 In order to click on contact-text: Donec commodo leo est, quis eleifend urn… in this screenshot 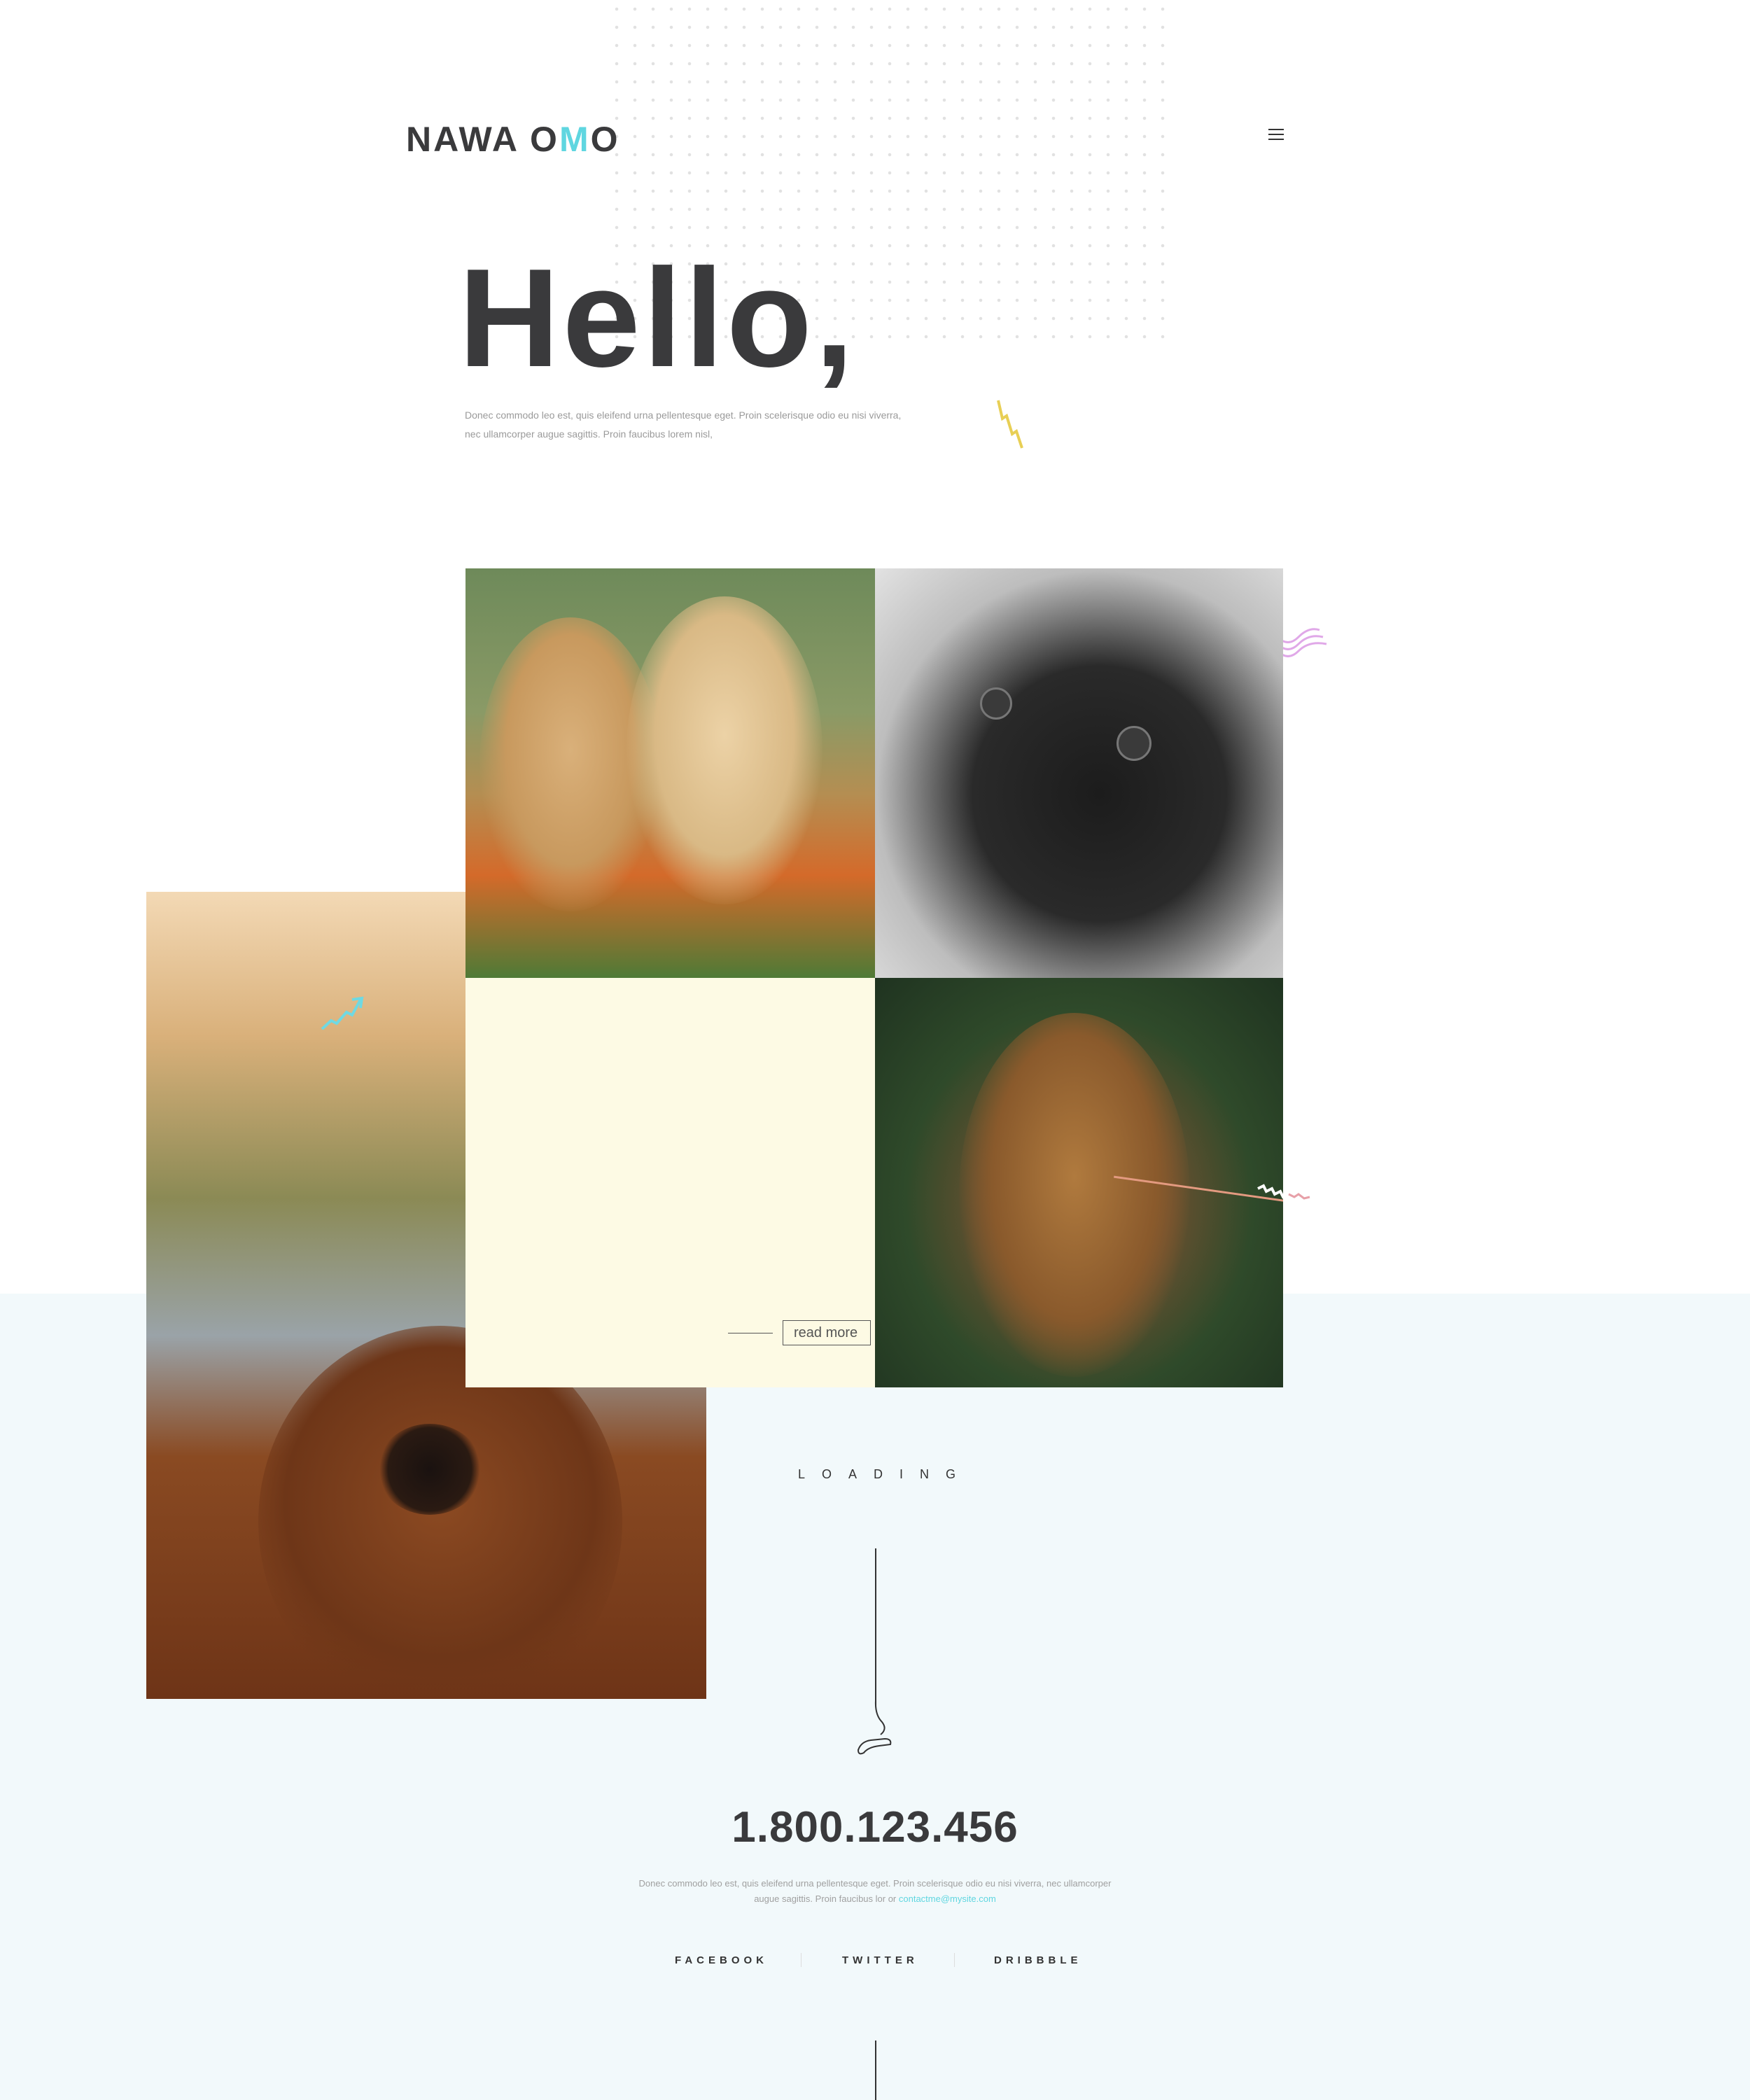, I will do `click(875, 1891)`.